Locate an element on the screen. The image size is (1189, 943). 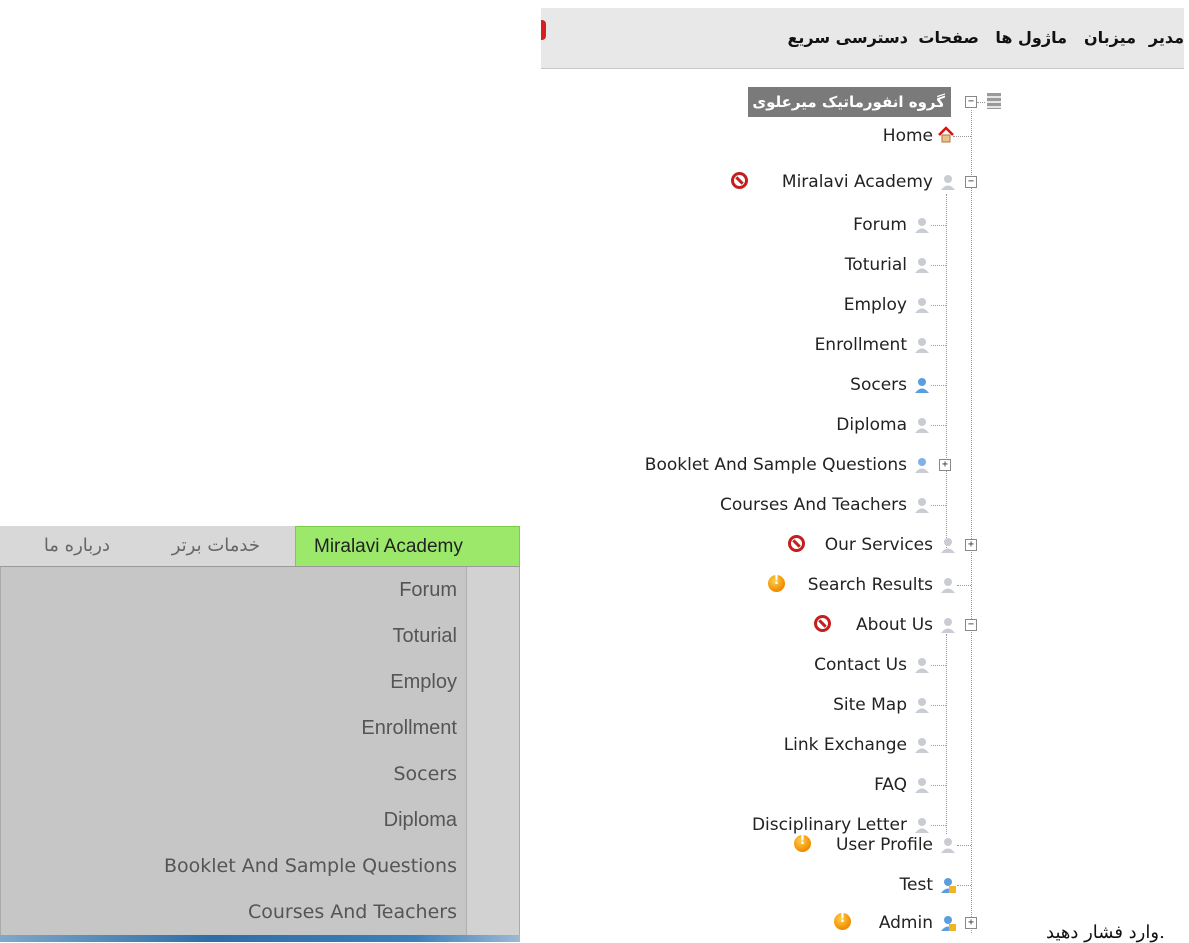
expand-admin-toggle: + is located at coordinates (971, 923).